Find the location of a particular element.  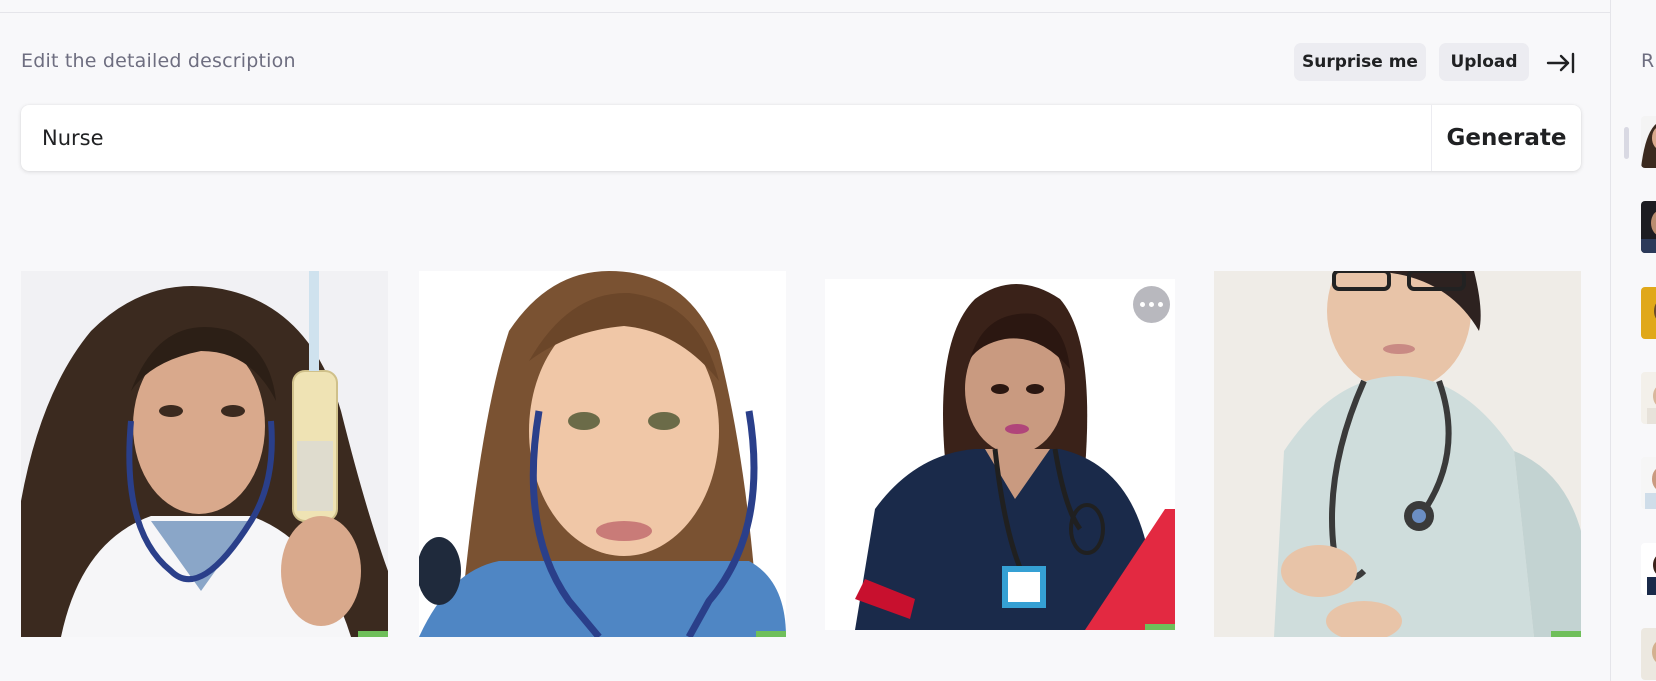

sidebar-scrollbar is located at coordinates (1626, 143).